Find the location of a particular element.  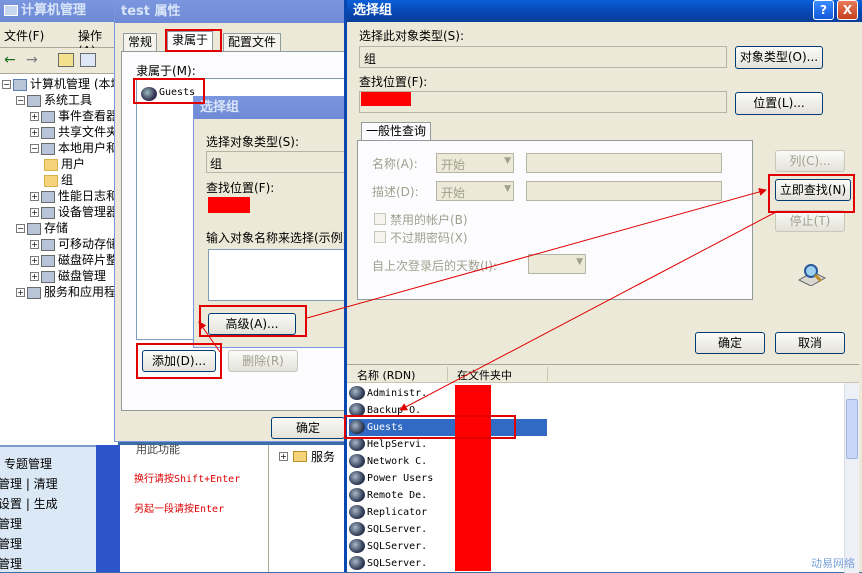

tab-general: 常规 is located at coordinates (140, 42).